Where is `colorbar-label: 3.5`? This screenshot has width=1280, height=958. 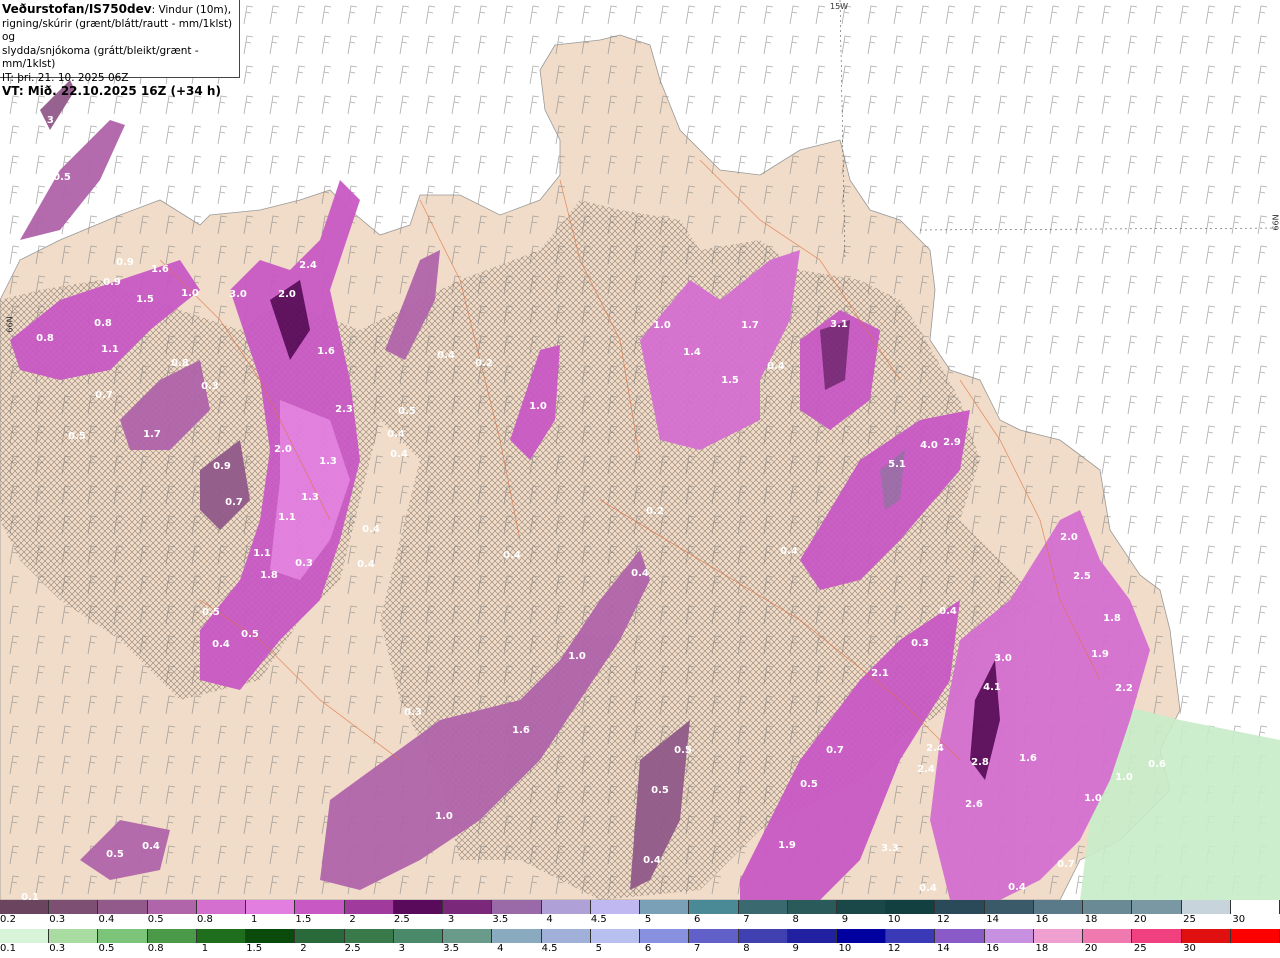
colorbar-label: 3.5 is located at coordinates (451, 948).